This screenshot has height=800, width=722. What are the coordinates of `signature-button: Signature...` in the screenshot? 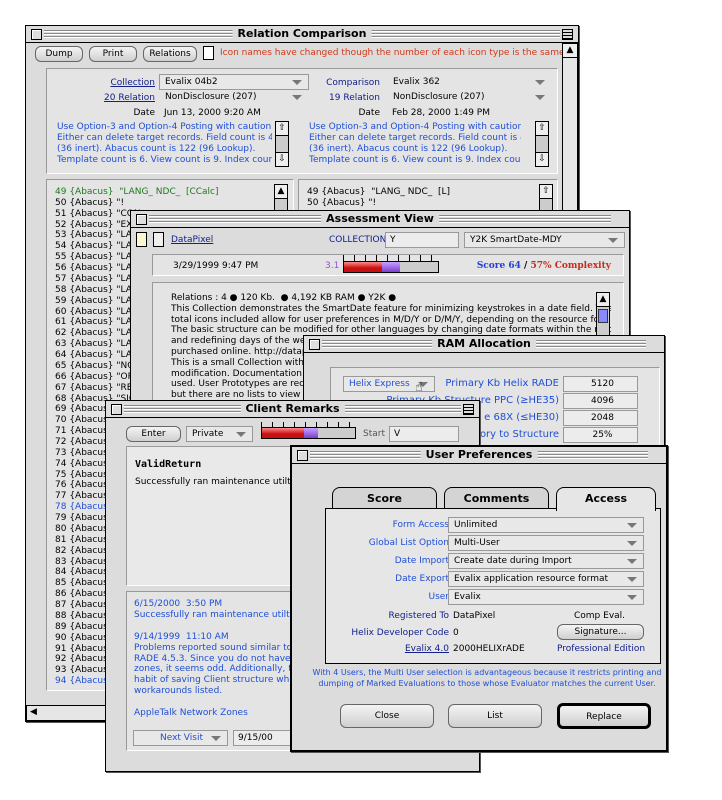 It's located at (600, 632).